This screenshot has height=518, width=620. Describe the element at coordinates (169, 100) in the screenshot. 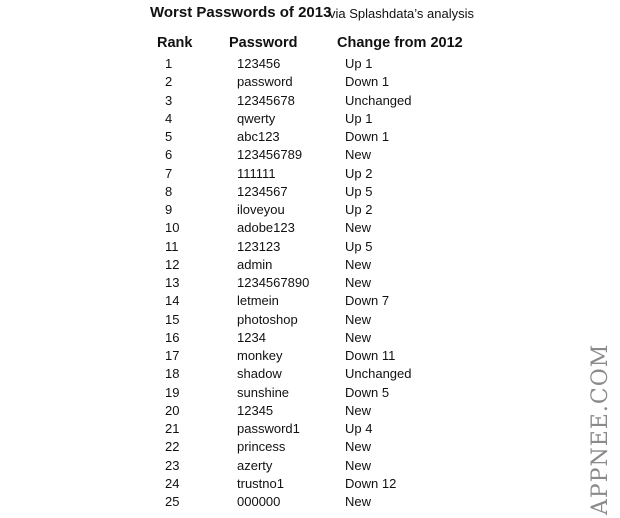

I see `rank-cell: 3` at that location.